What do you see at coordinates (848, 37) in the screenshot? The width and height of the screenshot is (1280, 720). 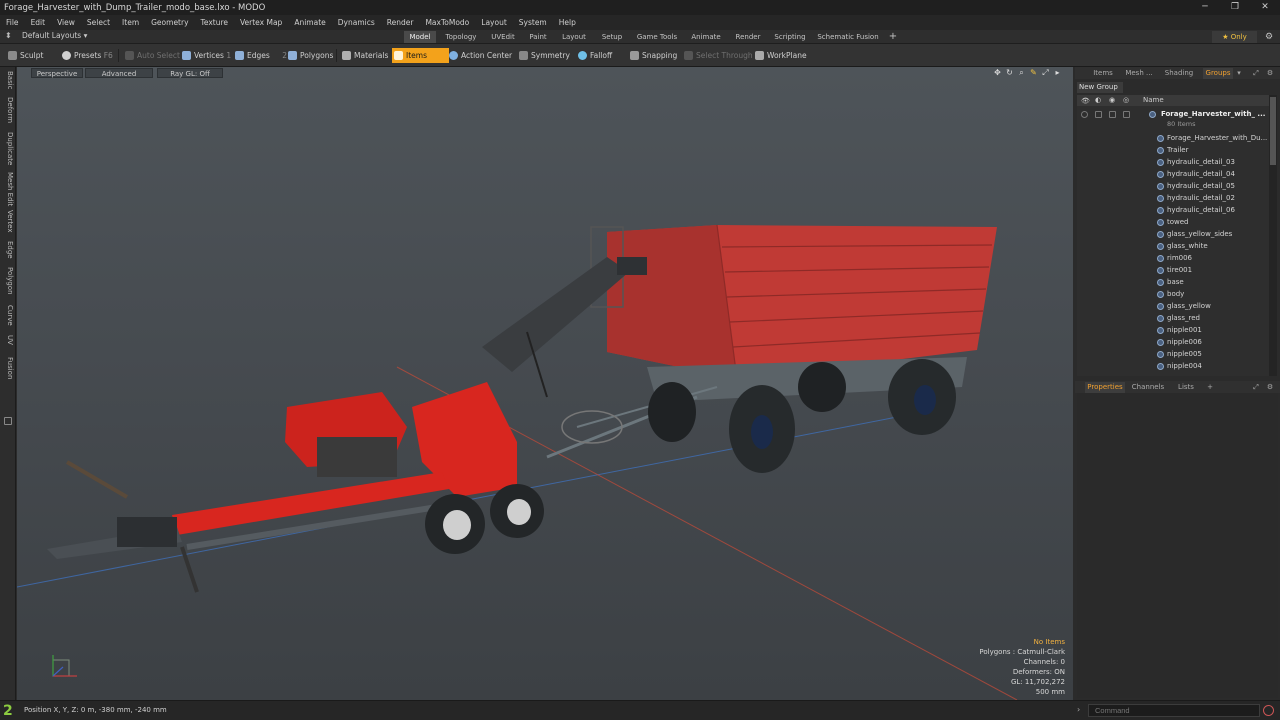 I see `tab-schematic-fusion: Schematic Fusion` at bounding box center [848, 37].